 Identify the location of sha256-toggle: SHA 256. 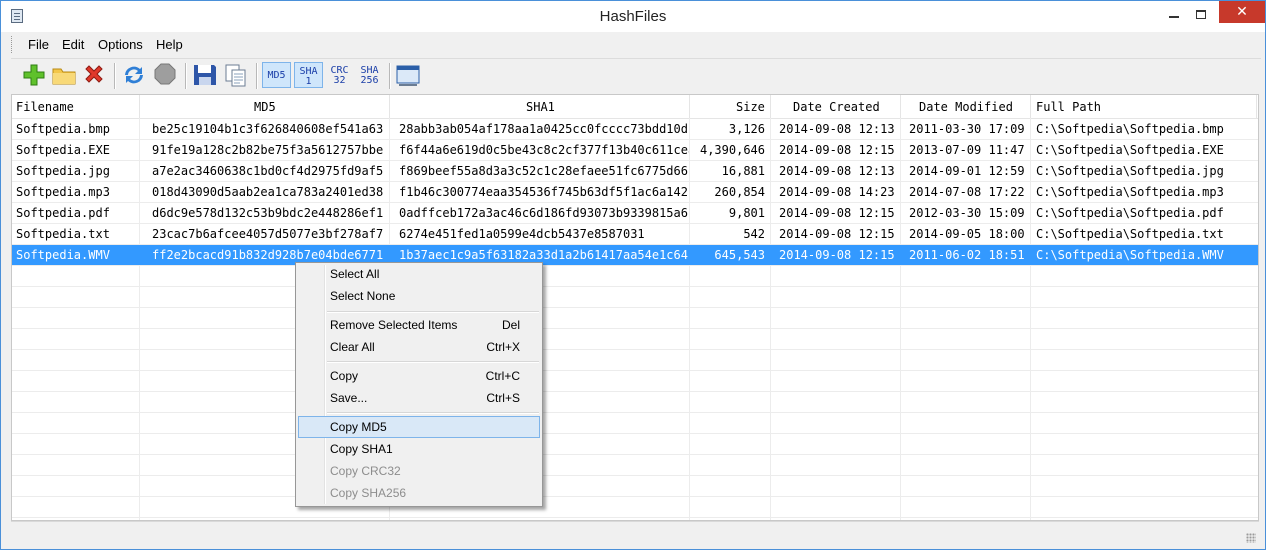
(369, 75).